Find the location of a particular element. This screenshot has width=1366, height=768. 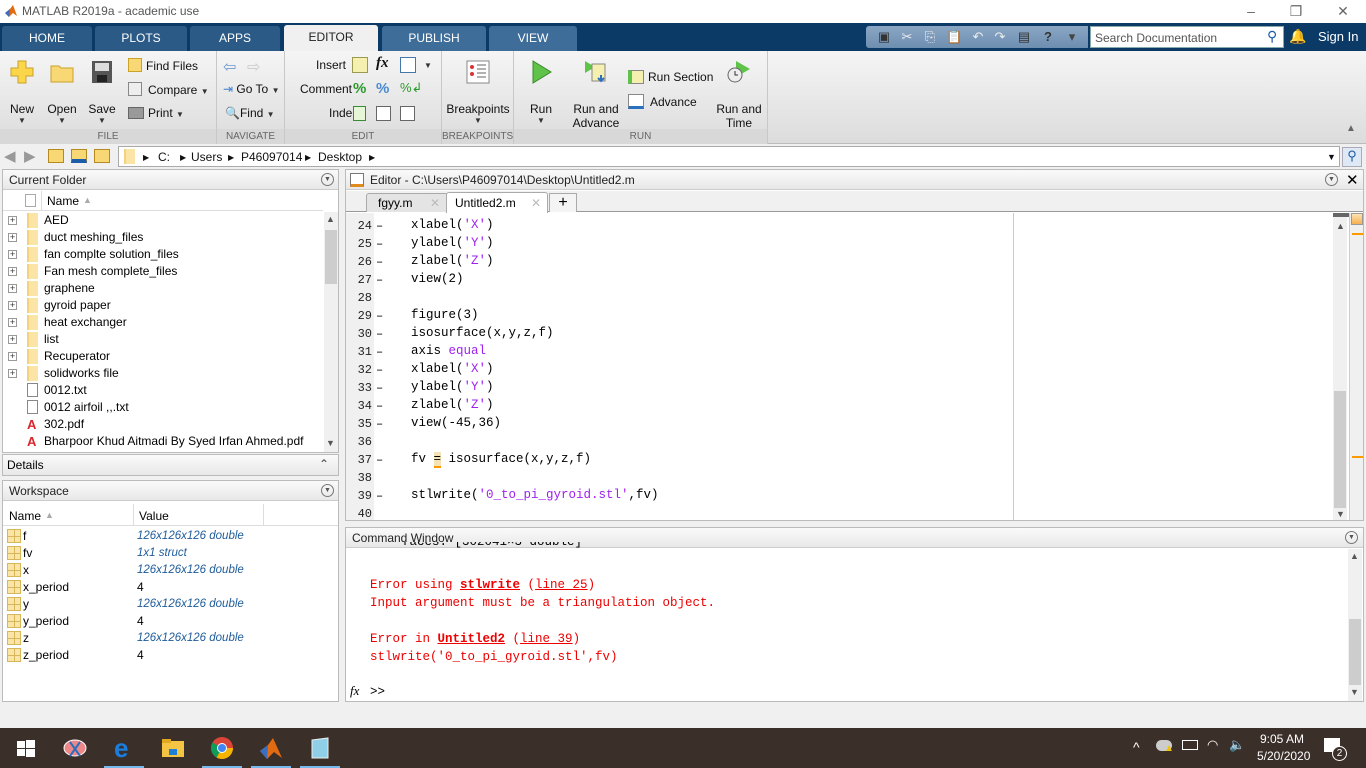

wrap-comments-icon: %↲ is located at coordinates (411, 88).